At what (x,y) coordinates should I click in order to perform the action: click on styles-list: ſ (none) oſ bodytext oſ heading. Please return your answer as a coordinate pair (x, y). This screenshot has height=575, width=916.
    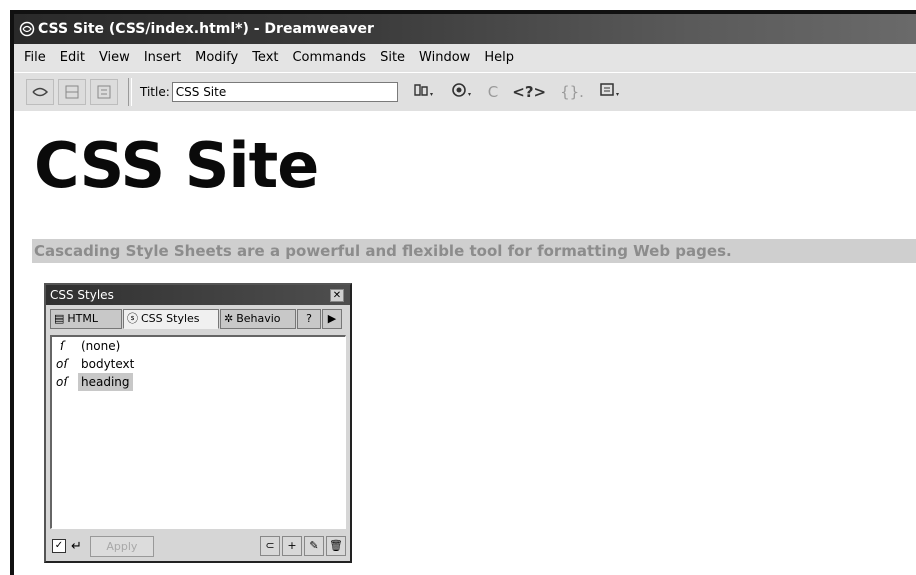
    Looking at the image, I should click on (198, 432).